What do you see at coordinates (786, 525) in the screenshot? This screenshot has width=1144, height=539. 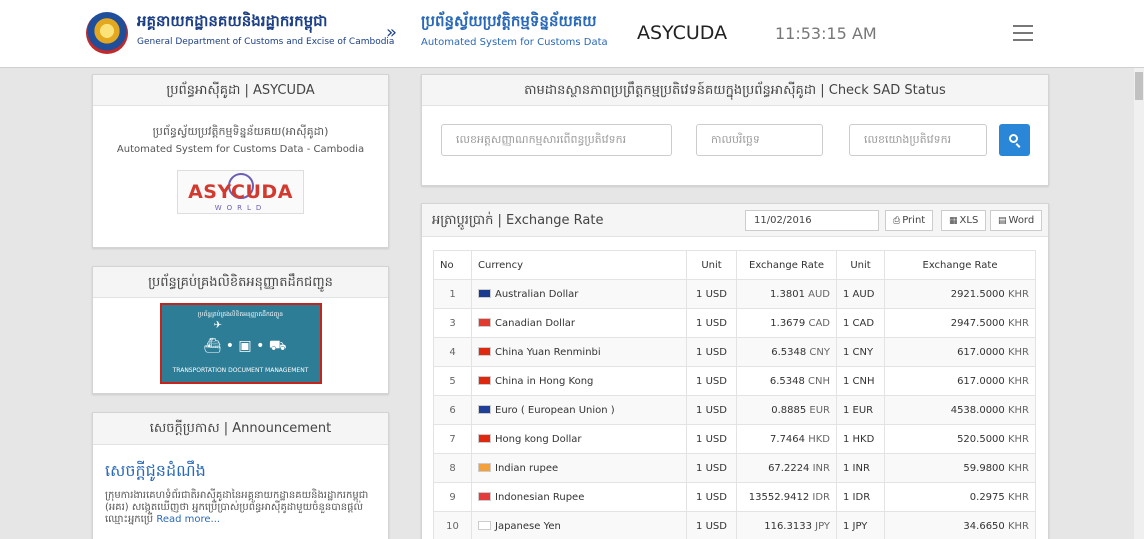 I see `rate-cell: 116.3133 JPY` at bounding box center [786, 525].